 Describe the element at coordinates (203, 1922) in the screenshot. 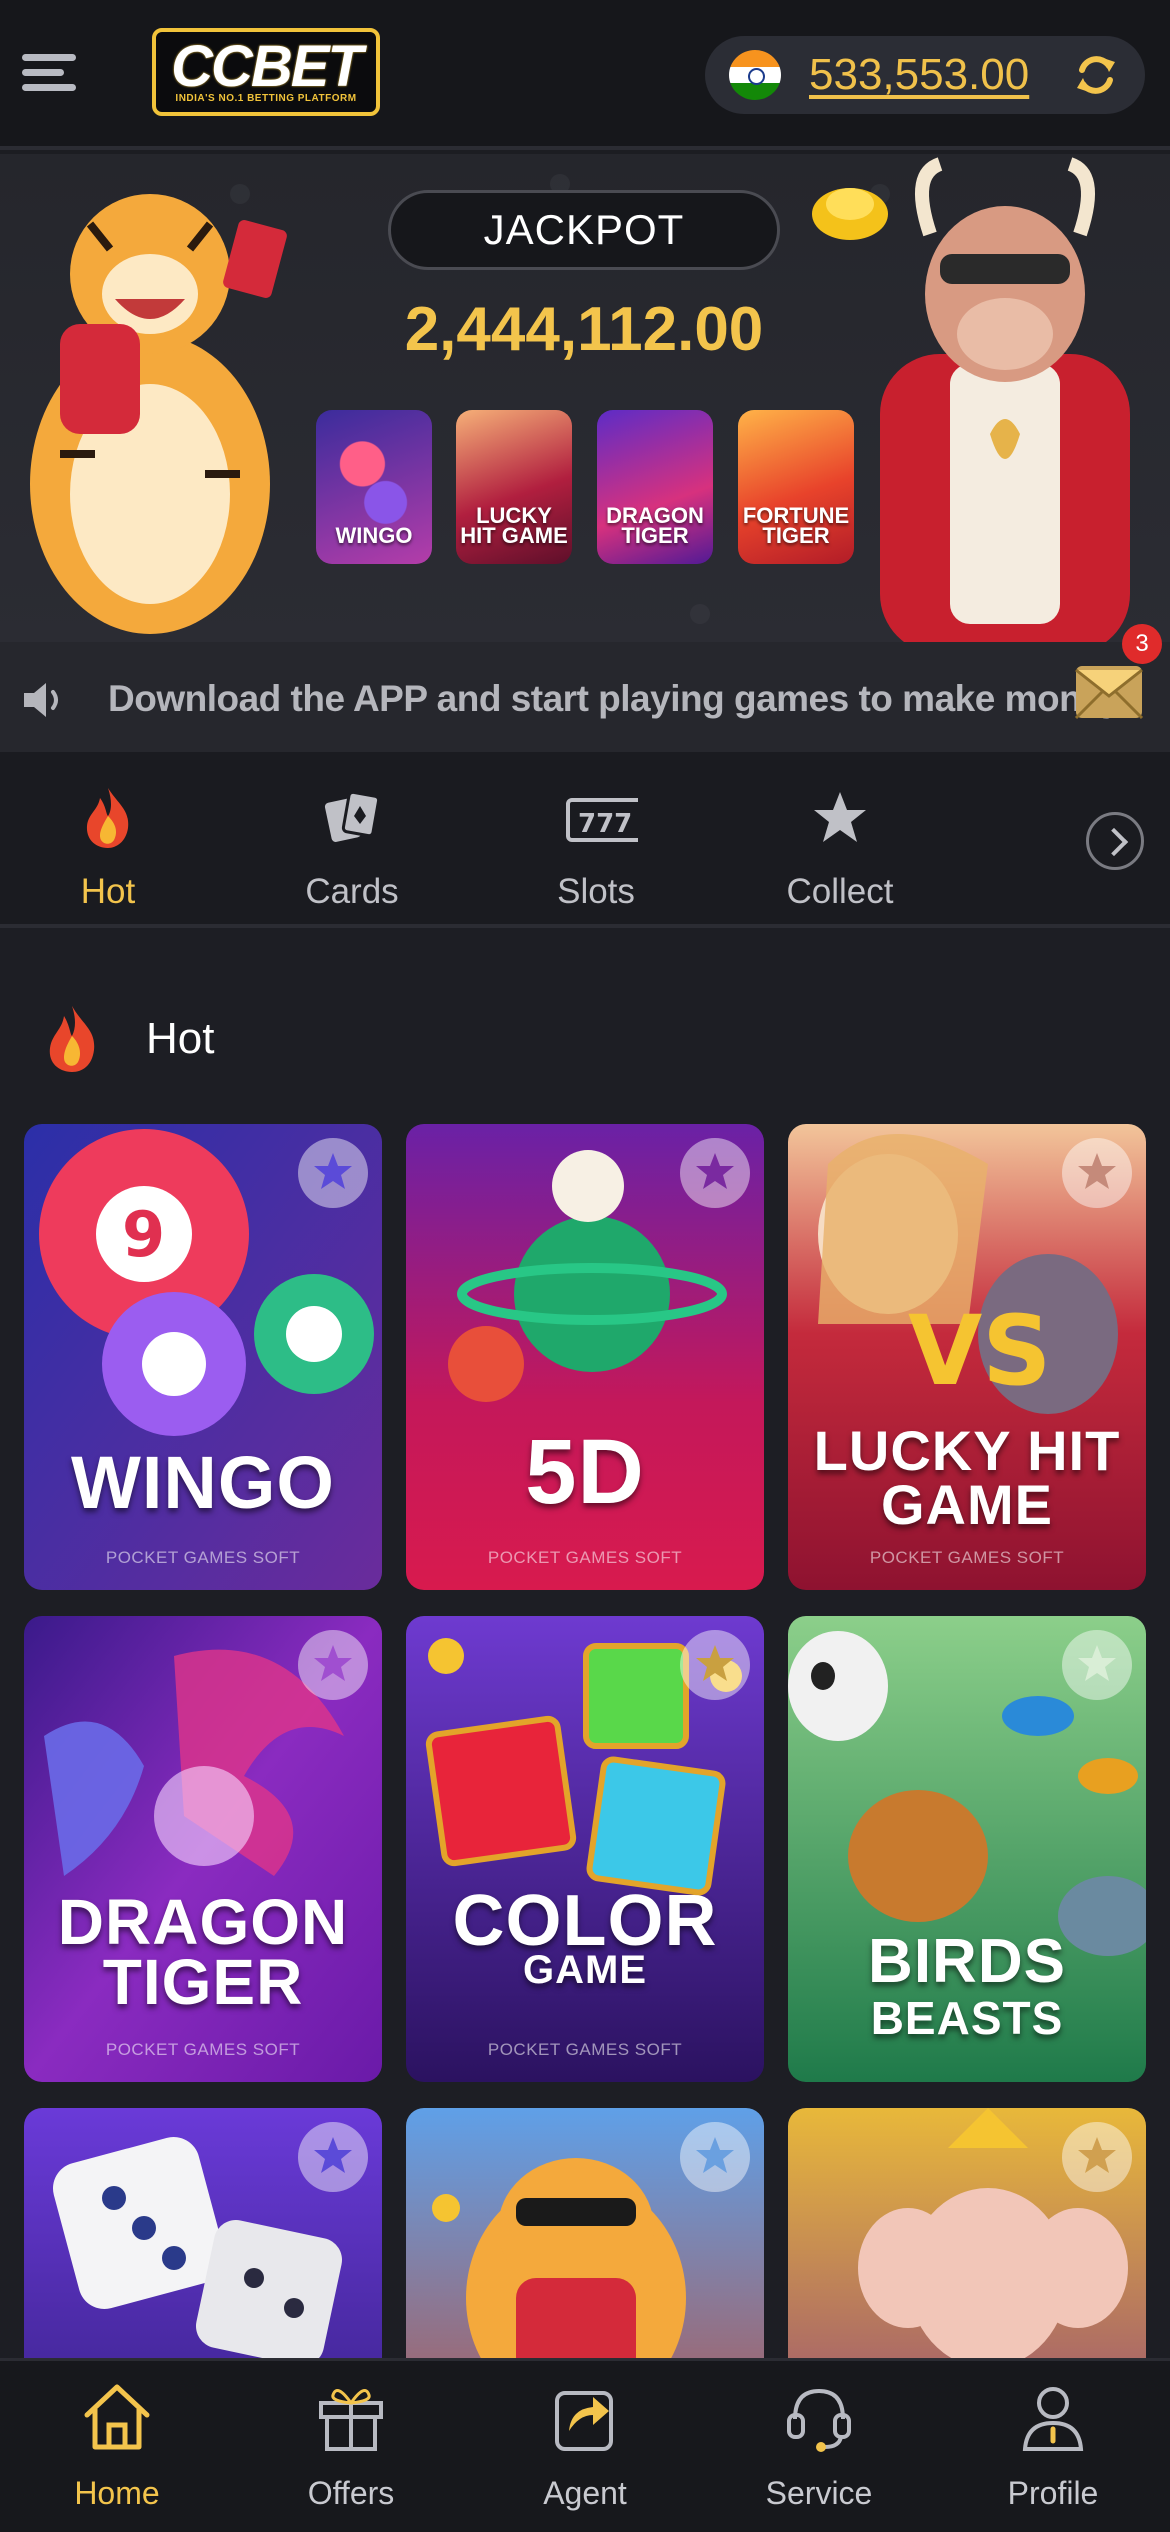

I see `game-title-line1: DRAGON` at that location.